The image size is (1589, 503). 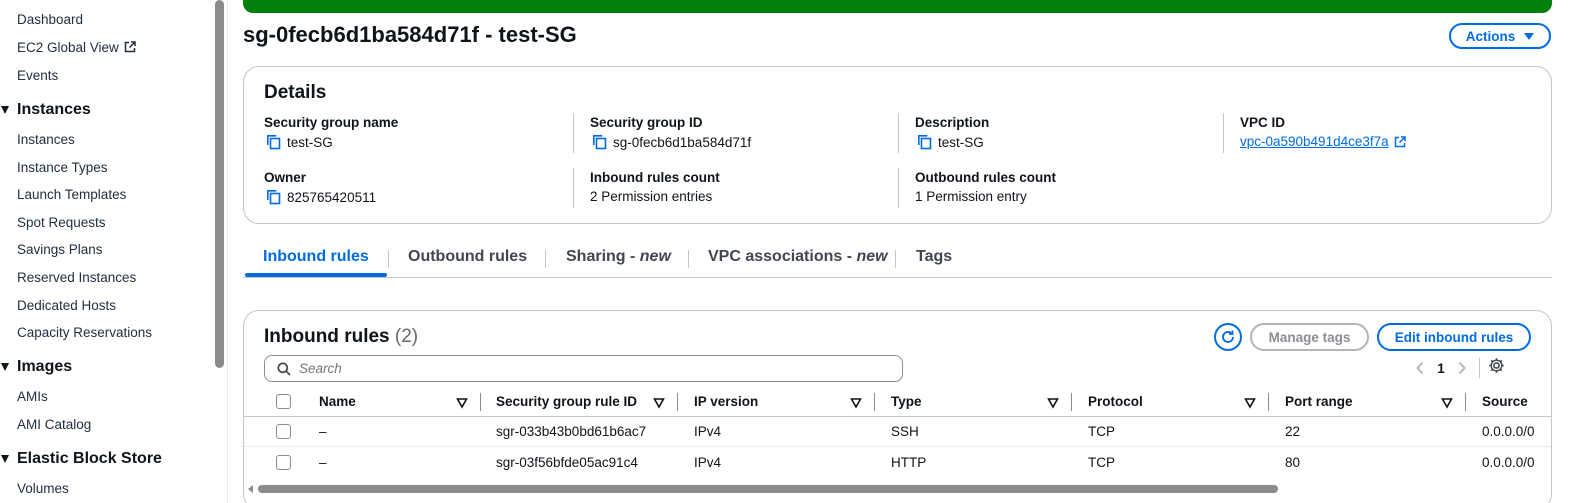 What do you see at coordinates (66, 305) in the screenshot?
I see `sidebar-item-dedicated-hosts: Dedicated Hosts` at bounding box center [66, 305].